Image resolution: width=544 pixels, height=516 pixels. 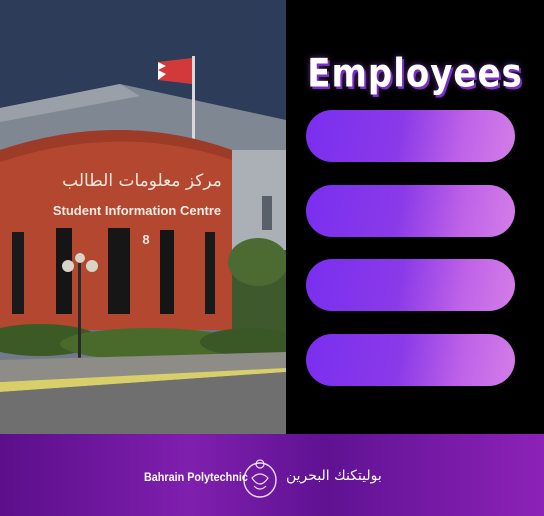 I want to click on polytechnic-logo-icon, so click(x=260, y=478).